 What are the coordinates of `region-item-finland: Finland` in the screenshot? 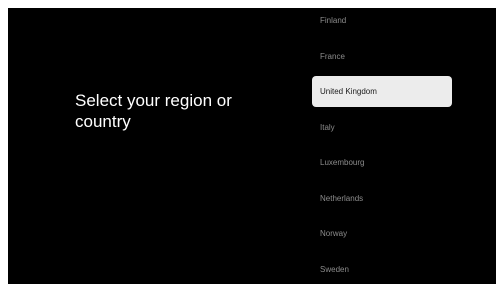 It's located at (382, 22).